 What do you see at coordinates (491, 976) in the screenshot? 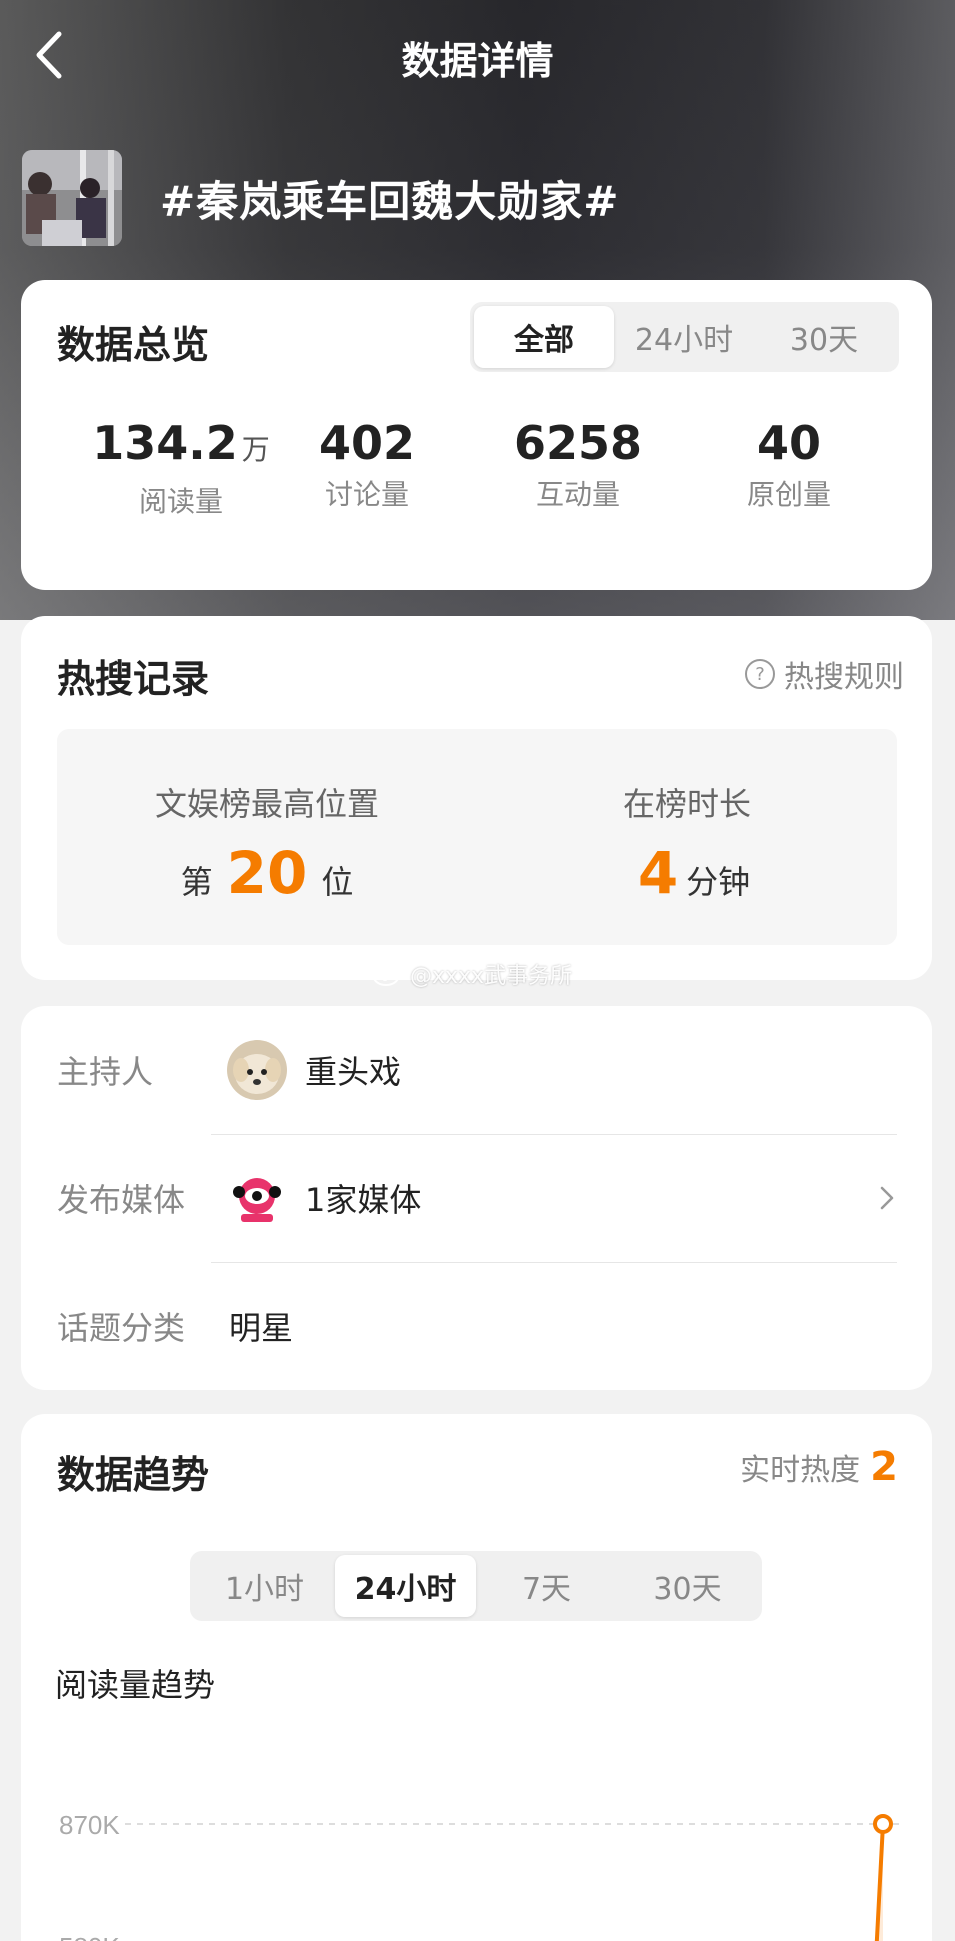
I see `watermark-text: @xxxx武事务所` at bounding box center [491, 976].